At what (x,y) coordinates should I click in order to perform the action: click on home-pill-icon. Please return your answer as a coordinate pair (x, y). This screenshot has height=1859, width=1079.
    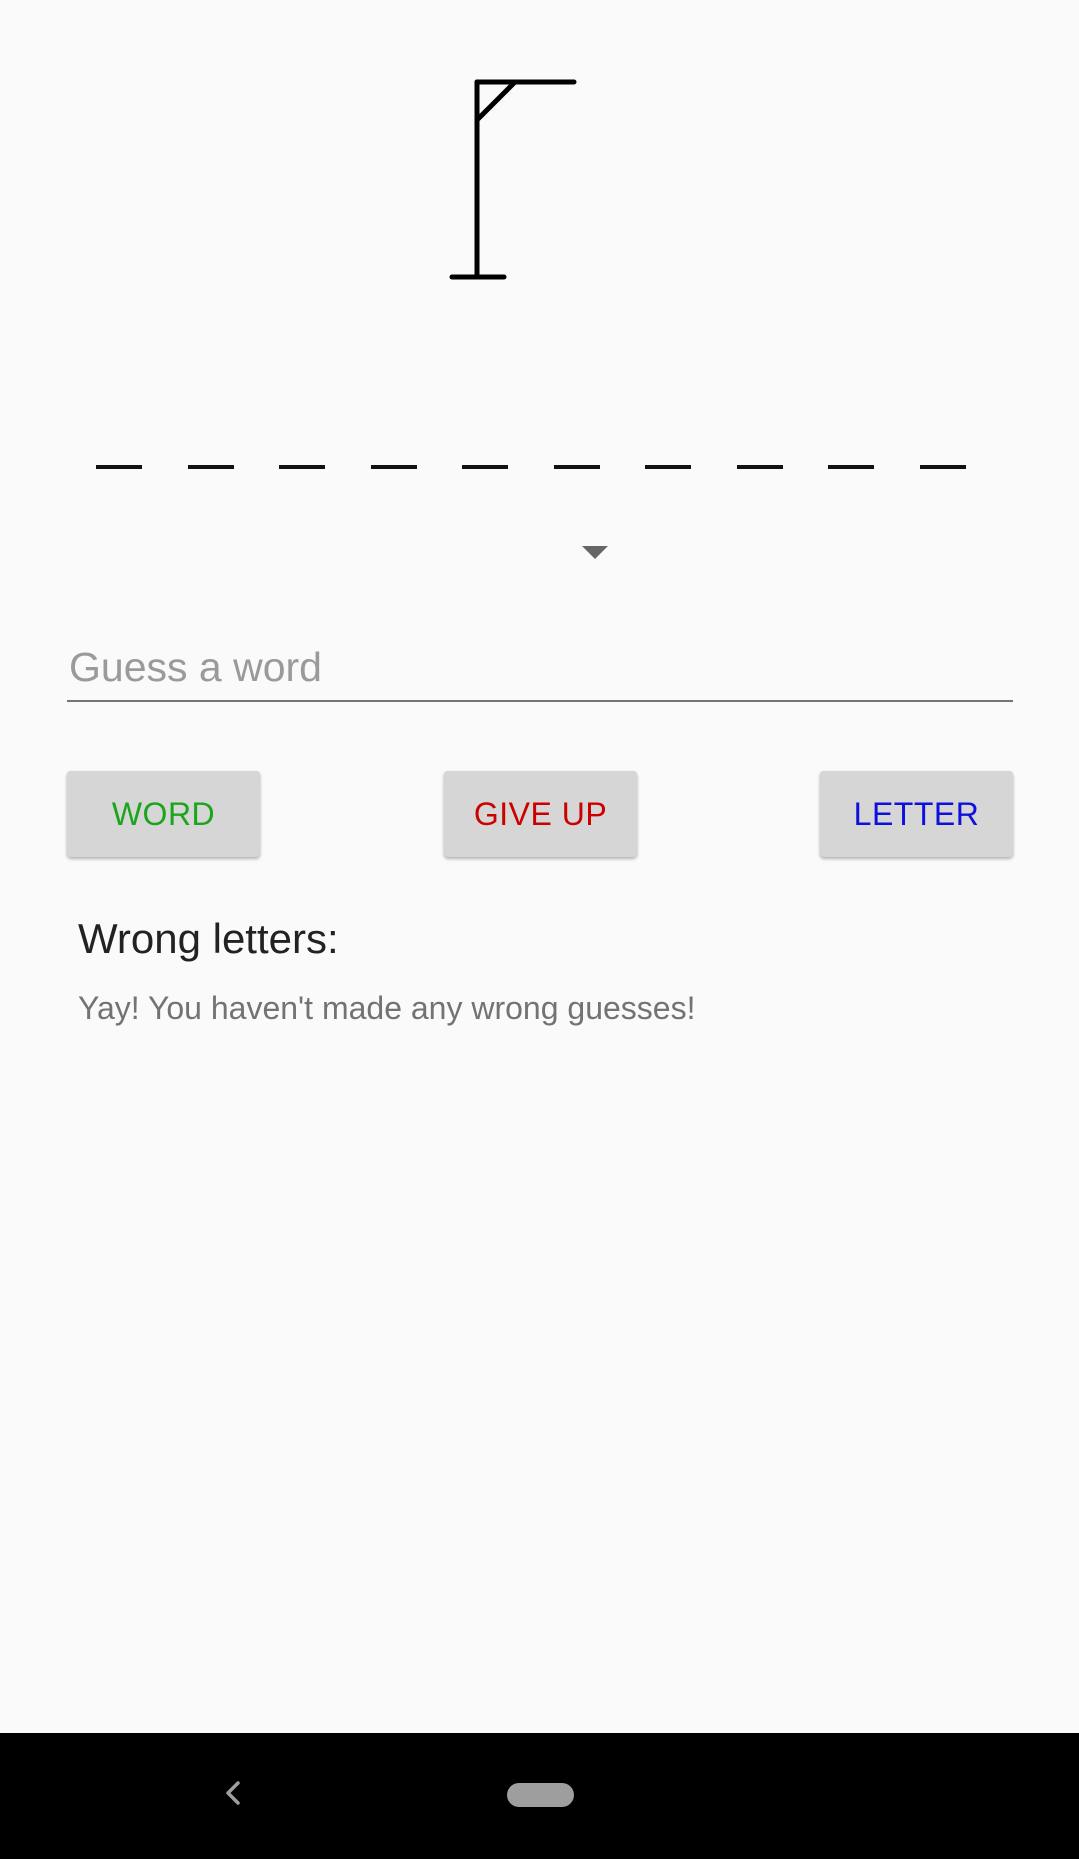
    Looking at the image, I should click on (540, 1795).